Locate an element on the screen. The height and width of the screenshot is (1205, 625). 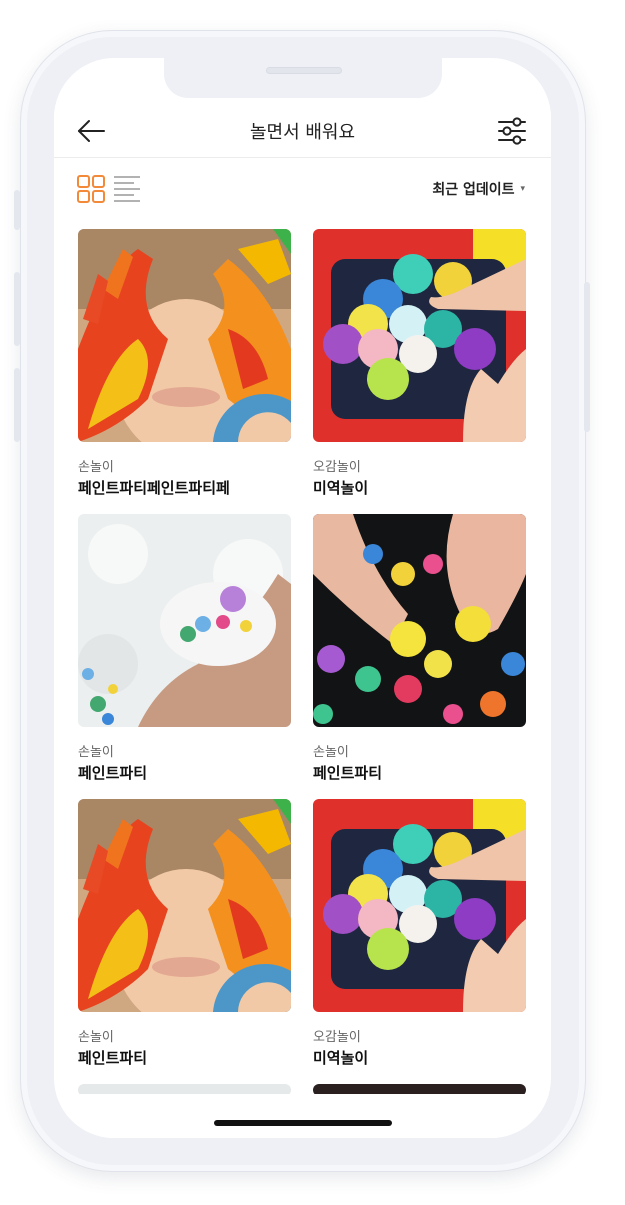
bottom-safe-area is located at coordinates (302, 1116).